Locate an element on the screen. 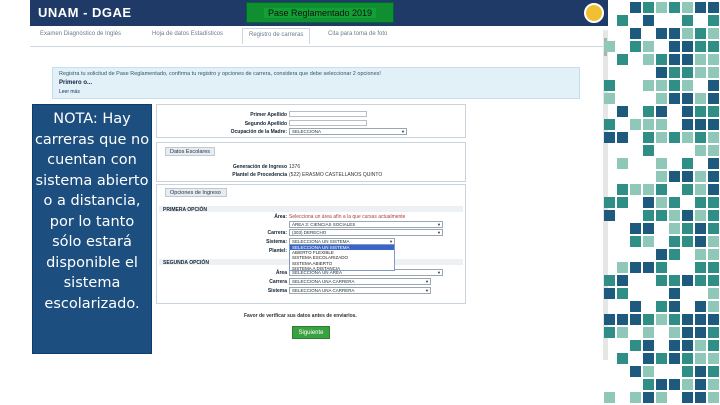 This screenshot has width=720, height=405. nota-line: disponible el is located at coordinates (92, 262).